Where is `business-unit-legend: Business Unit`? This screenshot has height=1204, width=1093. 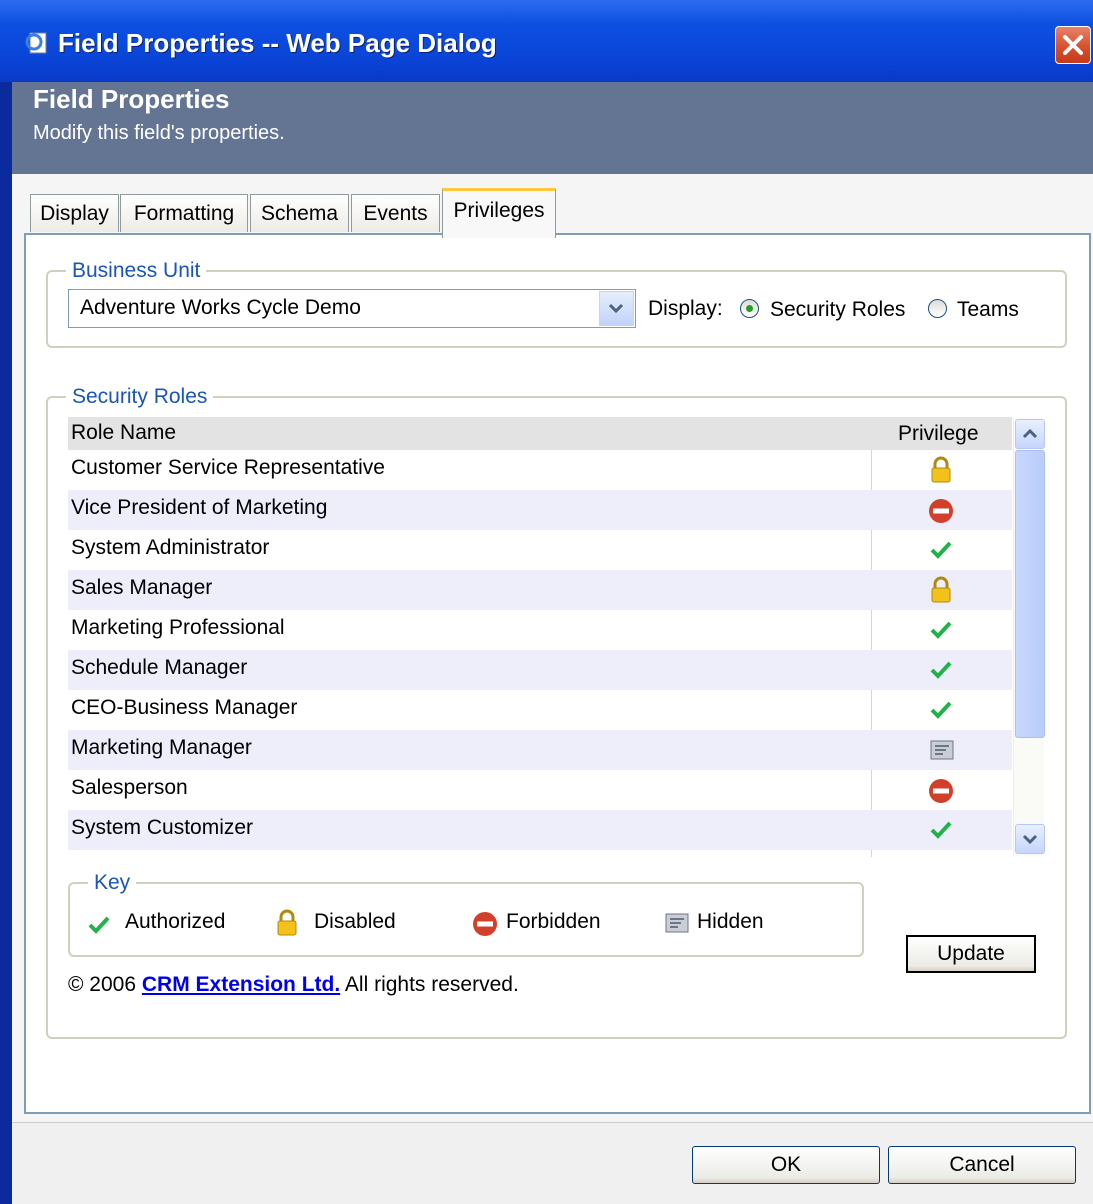 business-unit-legend: Business Unit is located at coordinates (136, 270).